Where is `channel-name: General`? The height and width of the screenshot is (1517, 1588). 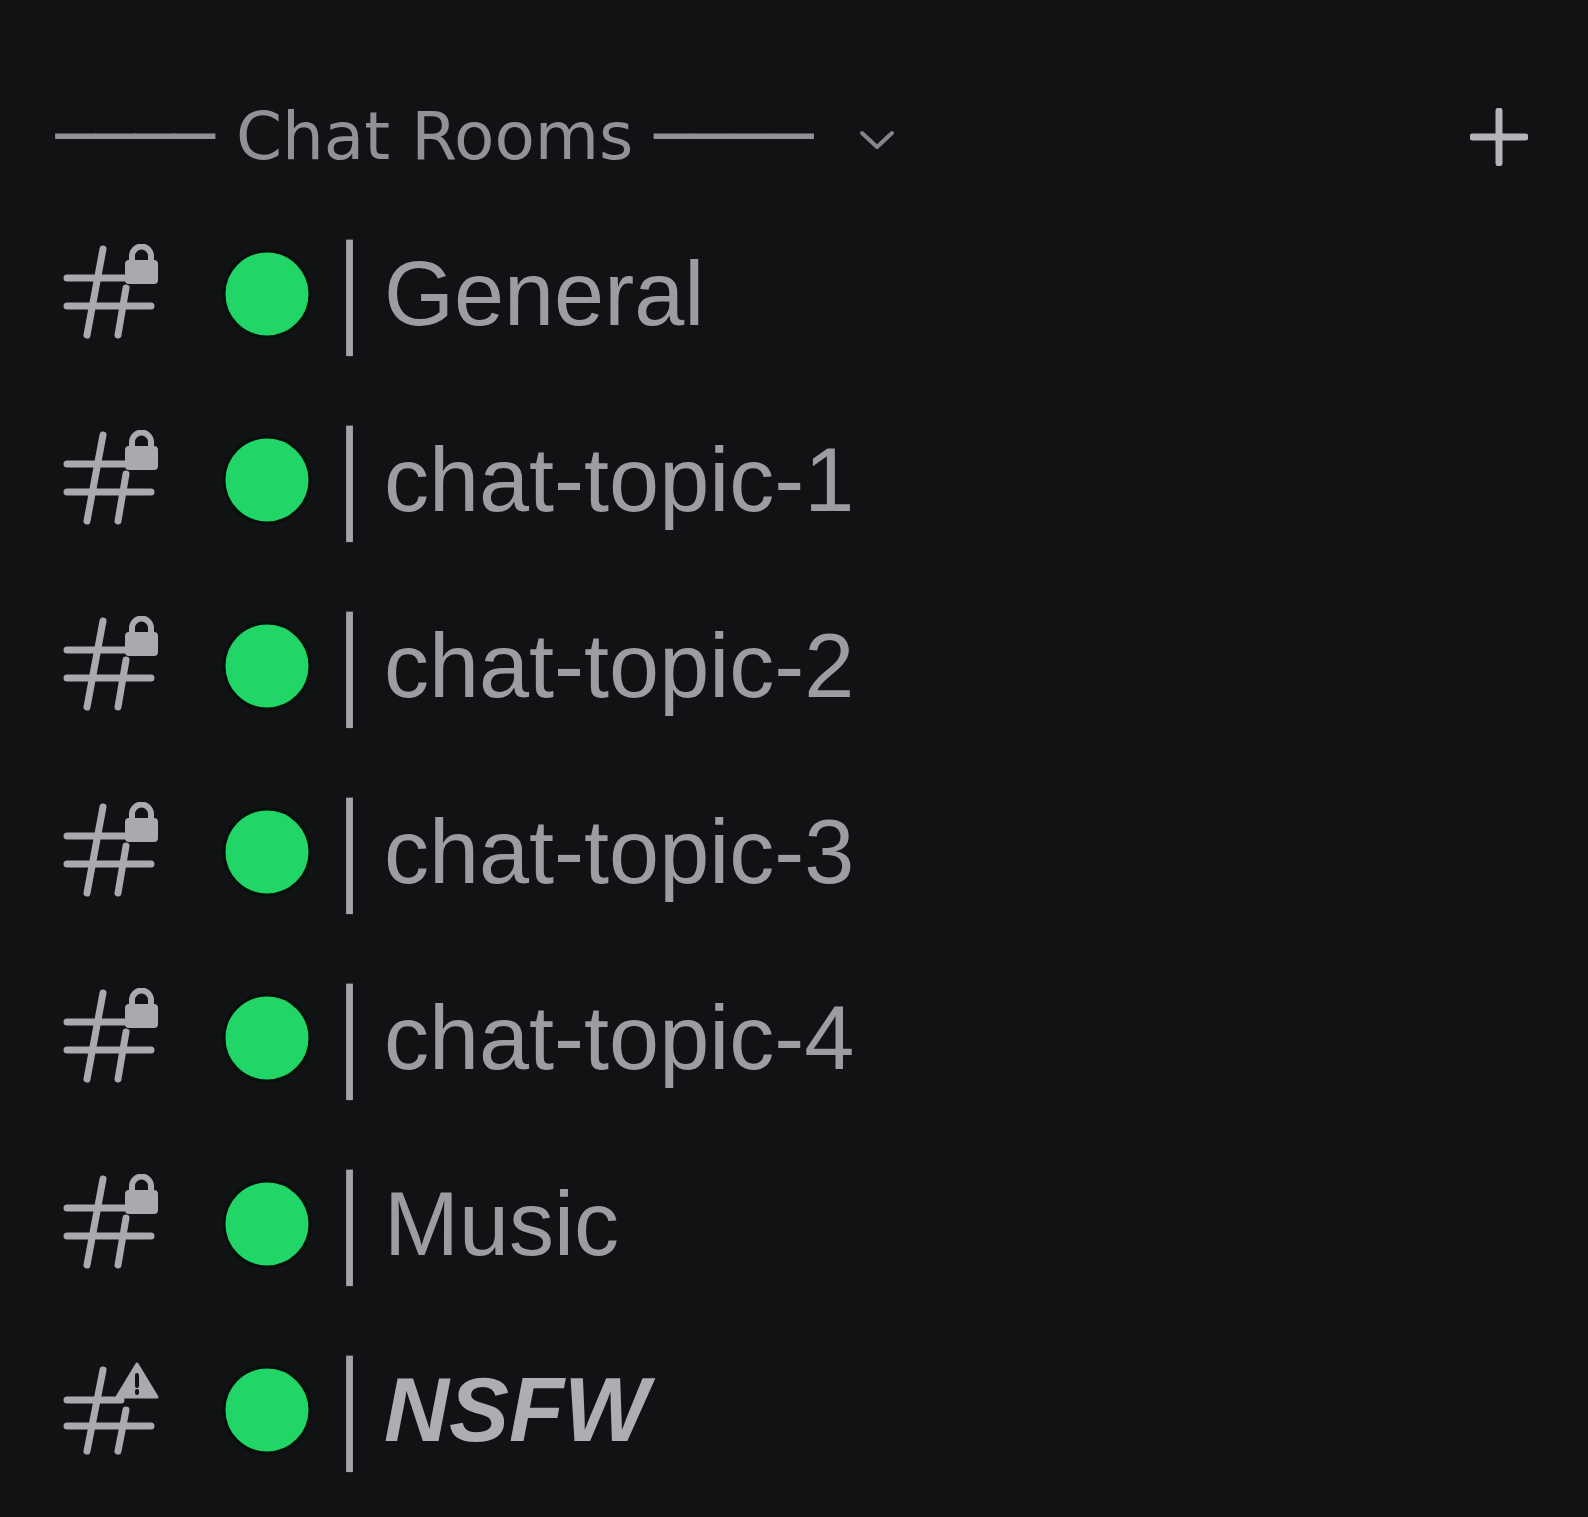
channel-name: General is located at coordinates (544, 294).